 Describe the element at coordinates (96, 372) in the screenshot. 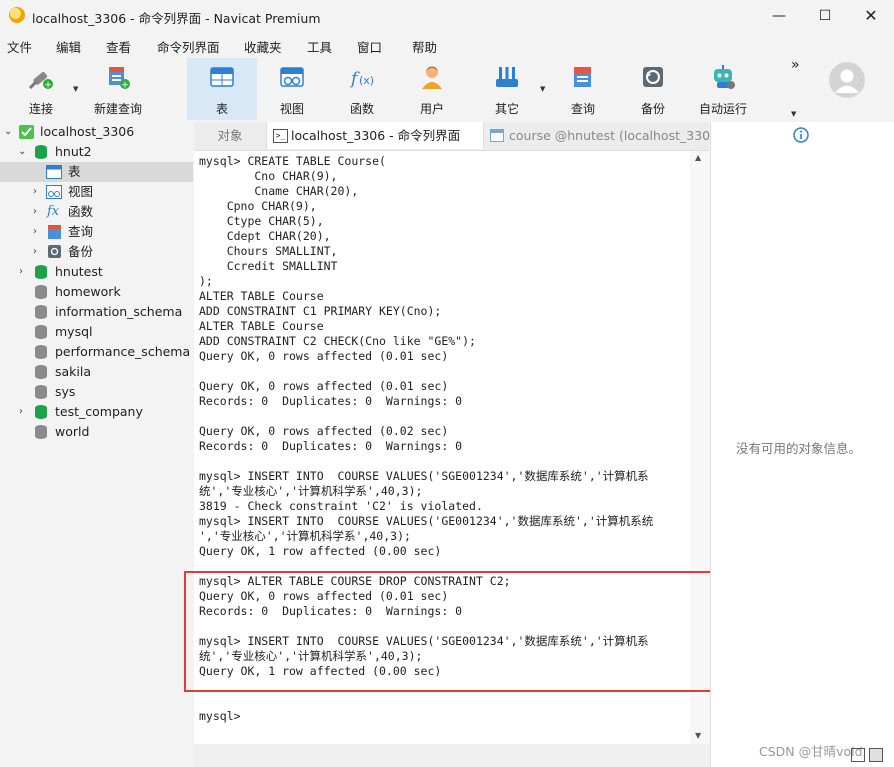

I see `tree-db-sakila: sakila` at that location.